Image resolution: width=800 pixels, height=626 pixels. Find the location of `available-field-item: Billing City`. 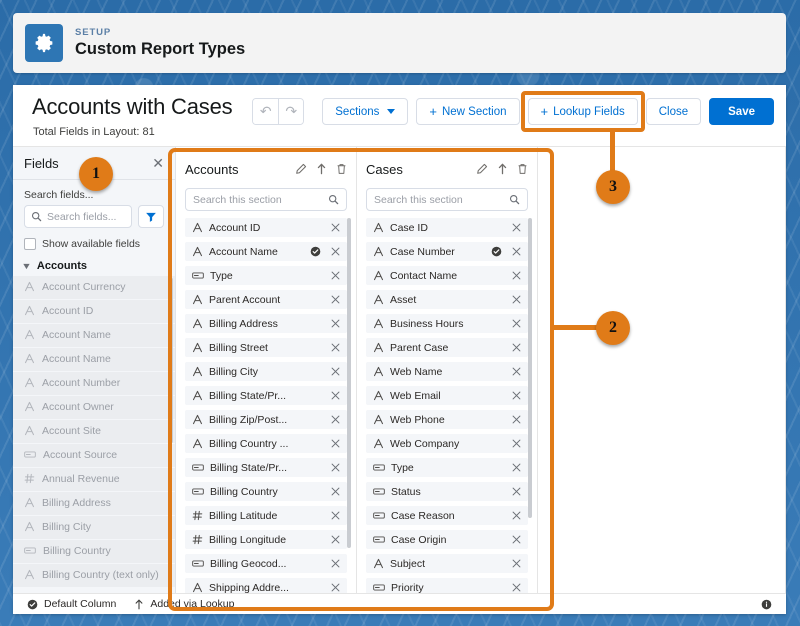

available-field-item: Billing City is located at coordinates (94, 527).